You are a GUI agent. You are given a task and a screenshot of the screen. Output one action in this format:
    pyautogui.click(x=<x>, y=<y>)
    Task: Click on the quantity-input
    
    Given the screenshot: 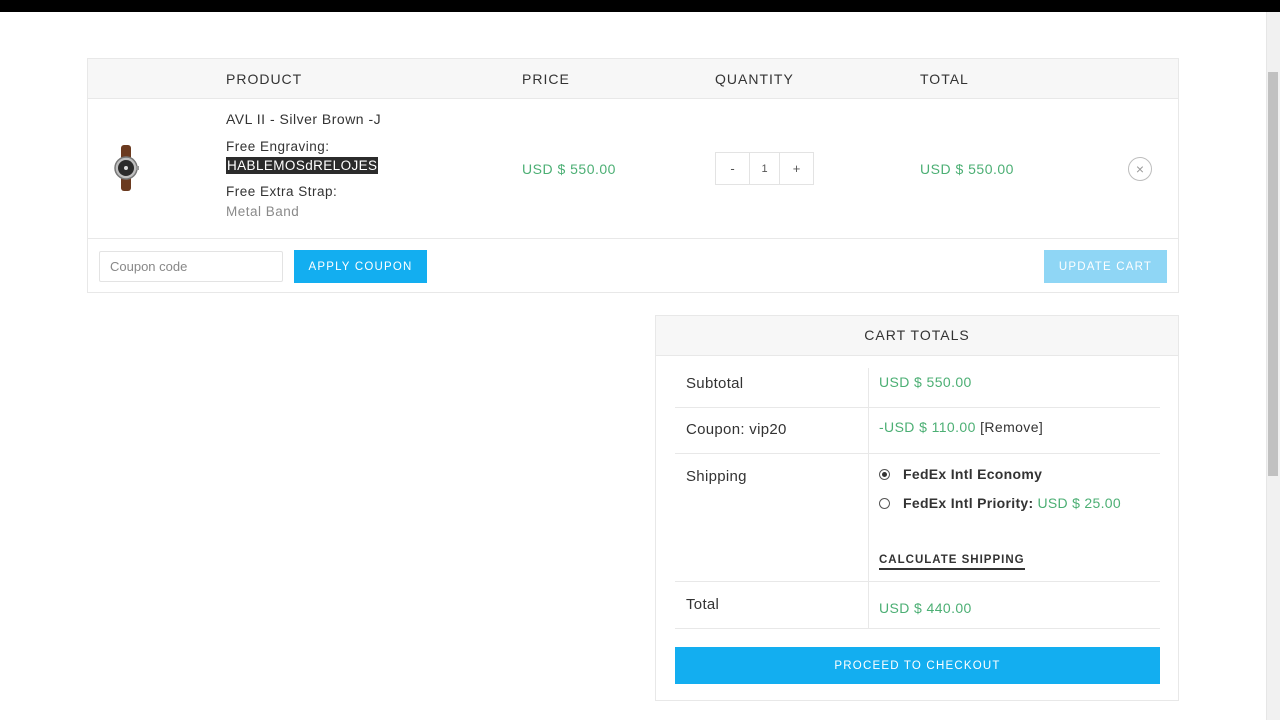 What is the action you would take?
    pyautogui.click(x=764, y=168)
    